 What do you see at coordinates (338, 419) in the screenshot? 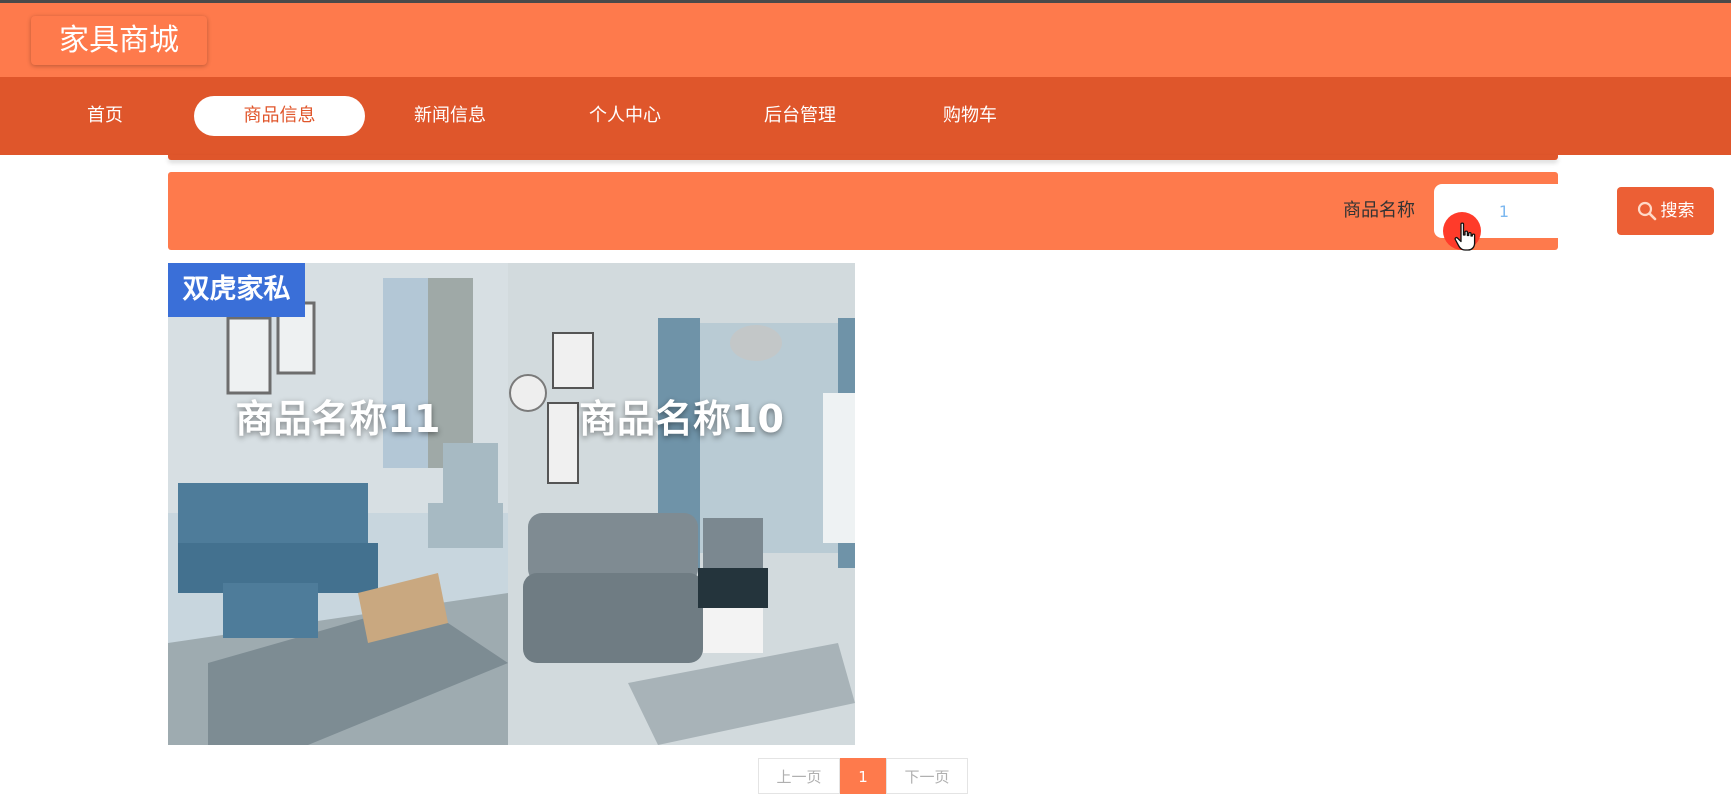
I see `product-name: 商品名称11` at bounding box center [338, 419].